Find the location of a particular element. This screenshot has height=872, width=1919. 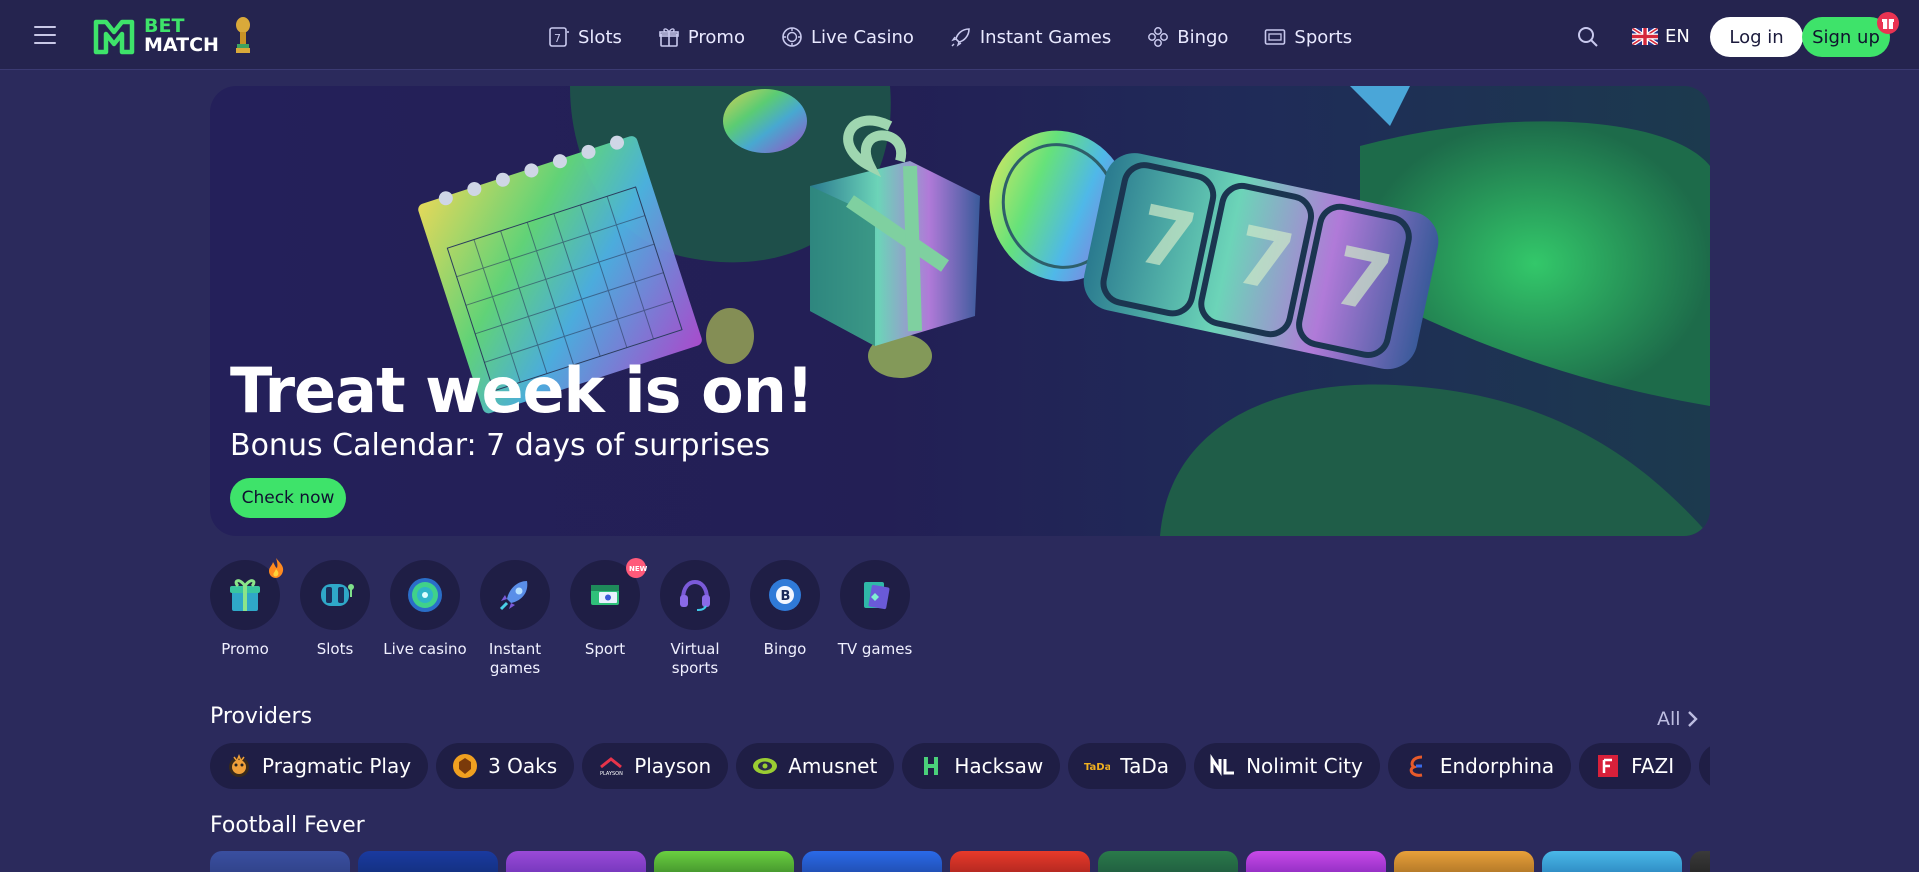

gift-badge-icon is located at coordinates (1888, 23).